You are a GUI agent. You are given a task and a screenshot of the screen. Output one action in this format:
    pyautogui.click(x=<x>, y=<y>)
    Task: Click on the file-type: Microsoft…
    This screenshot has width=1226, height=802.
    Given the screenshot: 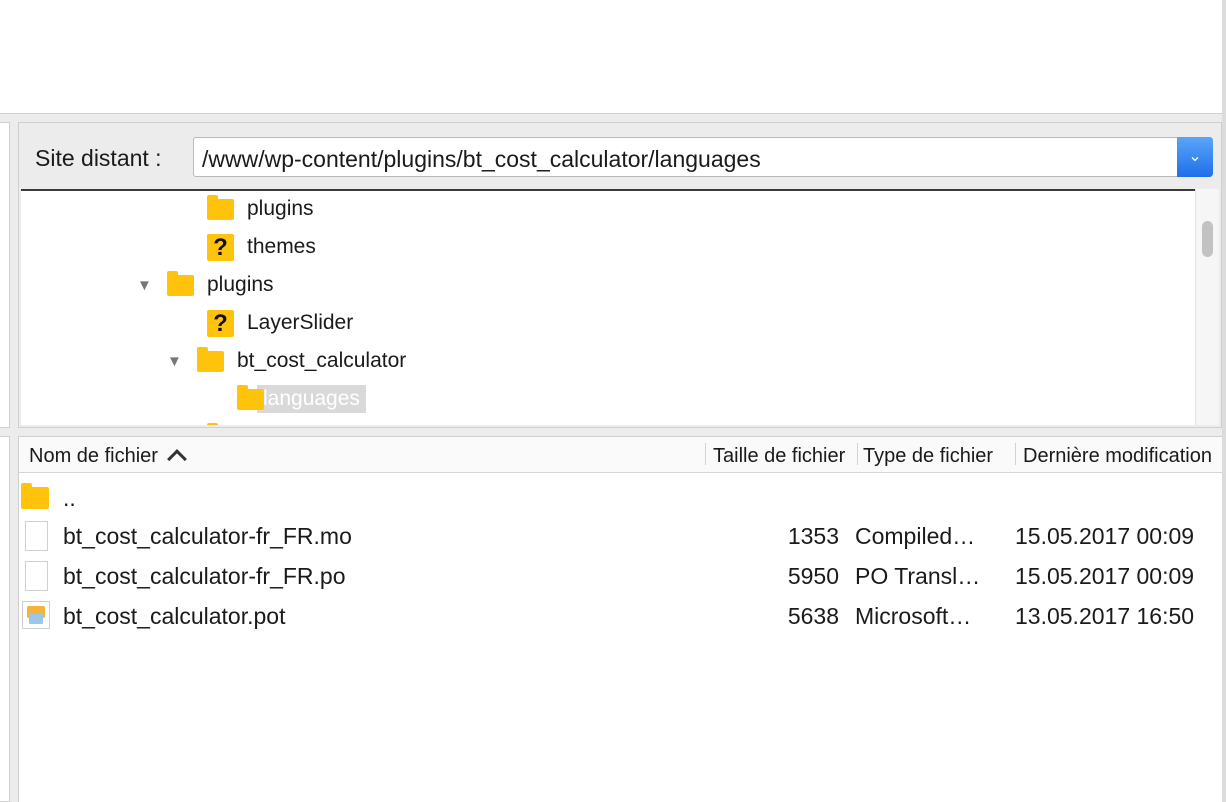 What is the action you would take?
    pyautogui.click(x=913, y=616)
    